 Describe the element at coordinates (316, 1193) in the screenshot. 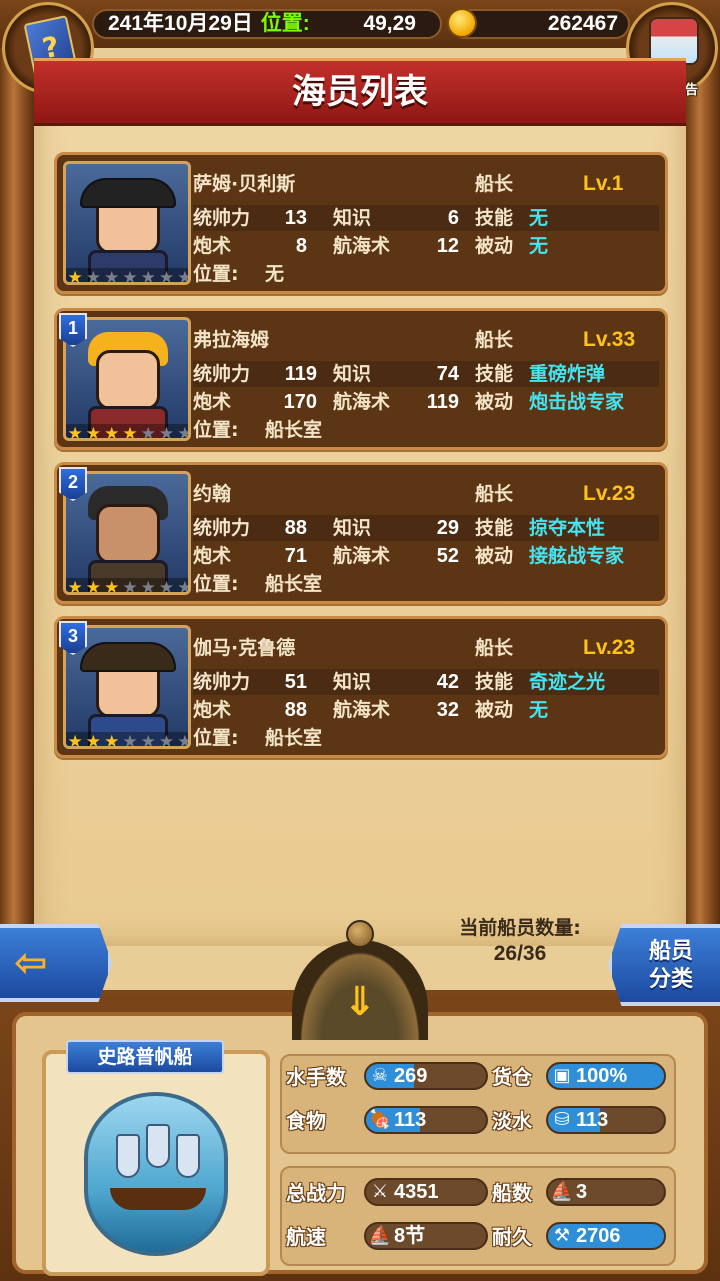

I see `power-label: 总战力` at that location.